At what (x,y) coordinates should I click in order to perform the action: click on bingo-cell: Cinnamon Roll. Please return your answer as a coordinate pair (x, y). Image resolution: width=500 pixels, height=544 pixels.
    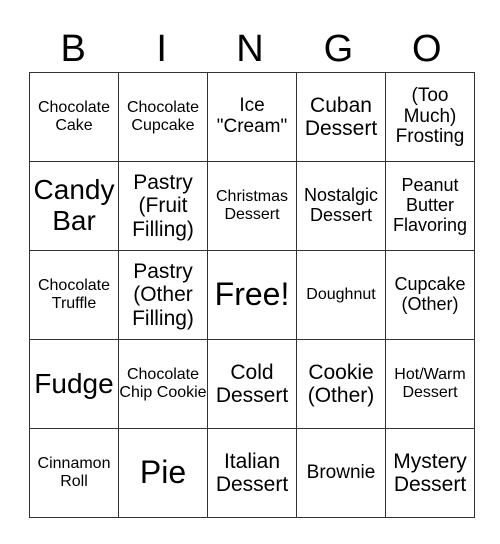
    Looking at the image, I should click on (74, 473).